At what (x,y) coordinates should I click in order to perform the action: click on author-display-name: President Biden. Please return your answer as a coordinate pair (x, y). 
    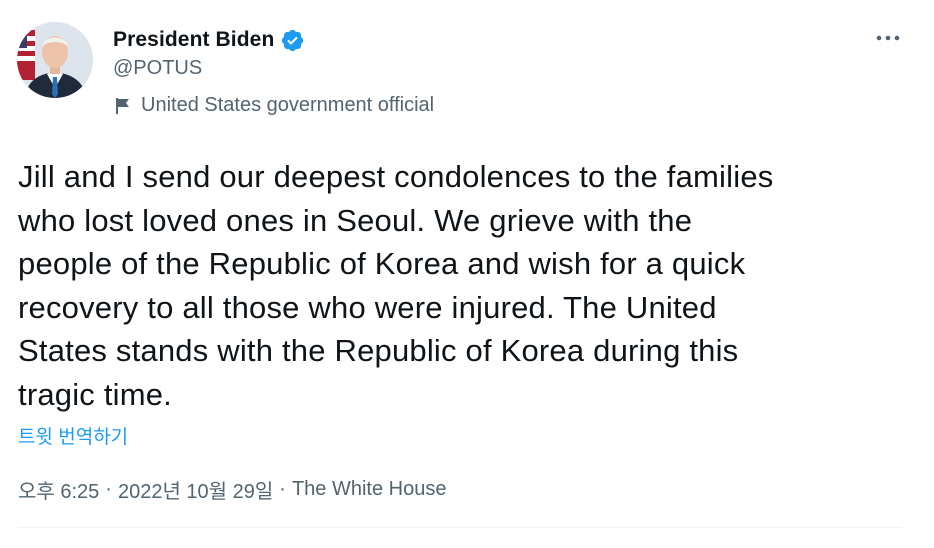
    Looking at the image, I should click on (193, 40).